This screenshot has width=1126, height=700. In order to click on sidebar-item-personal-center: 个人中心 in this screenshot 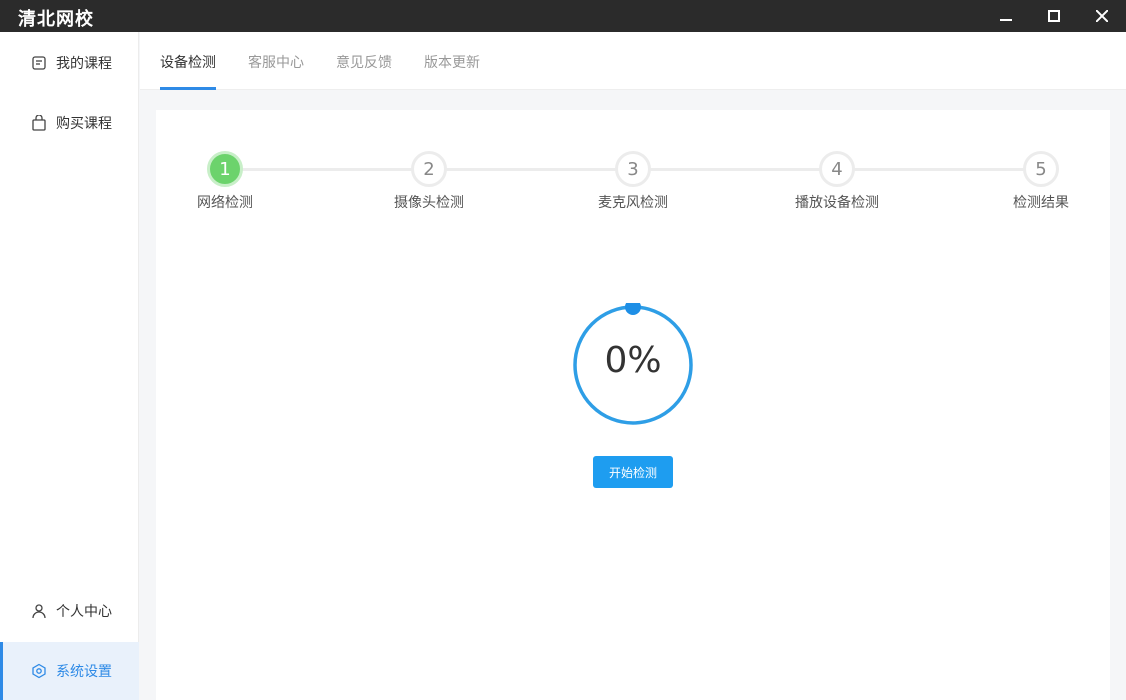, I will do `click(69, 611)`.